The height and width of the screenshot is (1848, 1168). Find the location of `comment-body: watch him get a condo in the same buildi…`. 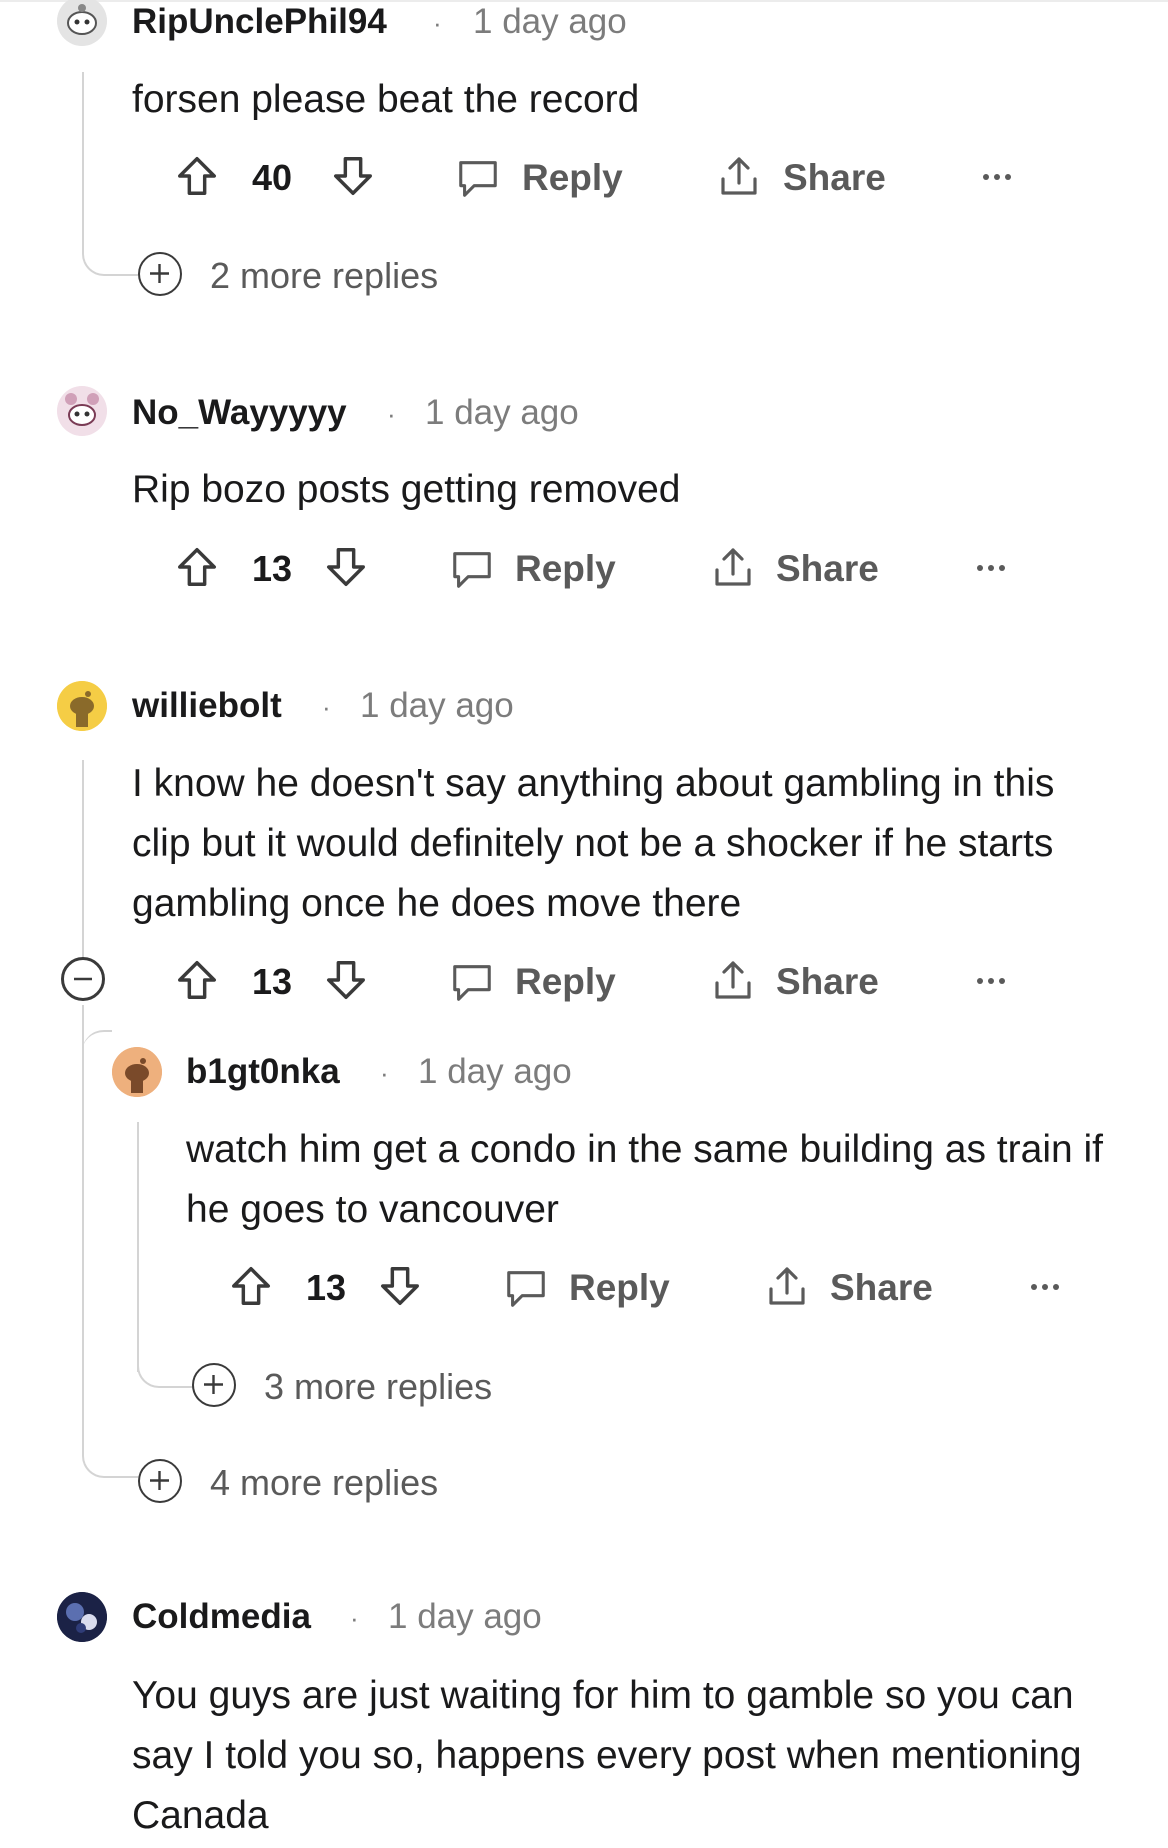

comment-body: watch him get a condo in the same buildi… is located at coordinates (645, 1179).